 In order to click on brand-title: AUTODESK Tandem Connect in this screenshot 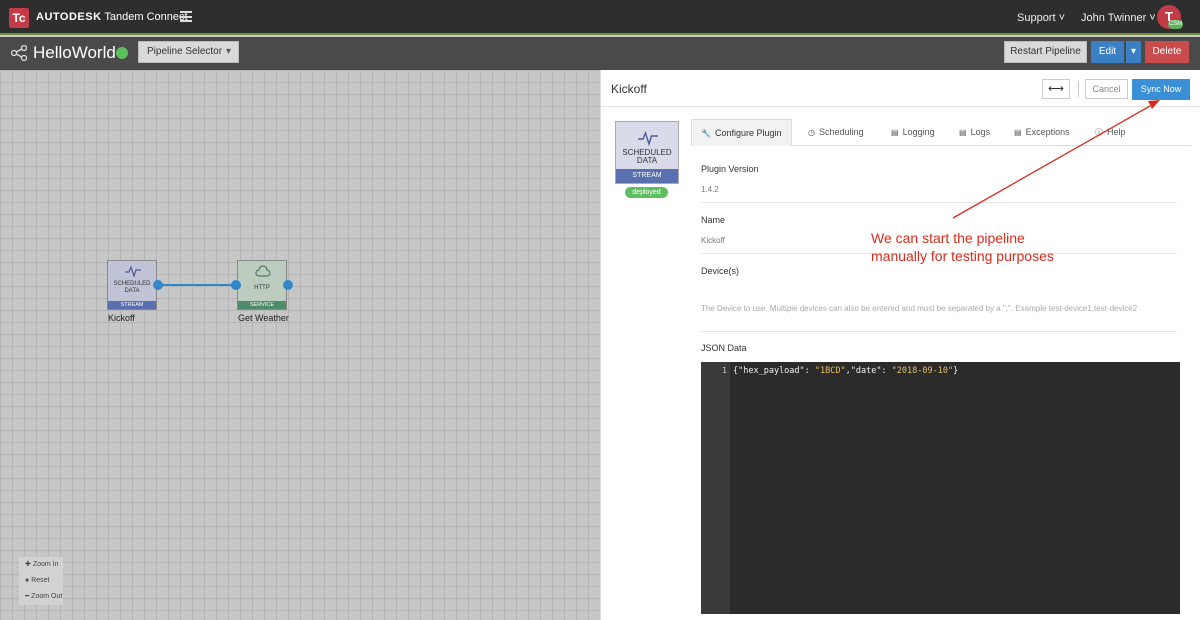, I will do `click(112, 17)`.